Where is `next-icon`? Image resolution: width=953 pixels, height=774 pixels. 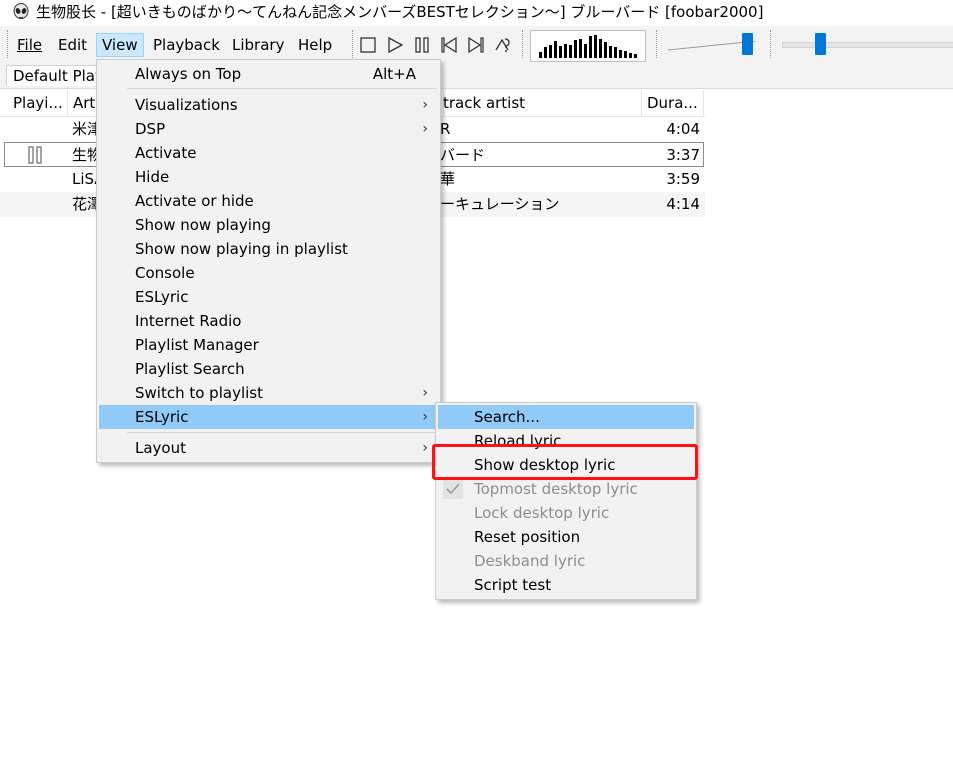 next-icon is located at coordinates (476, 45).